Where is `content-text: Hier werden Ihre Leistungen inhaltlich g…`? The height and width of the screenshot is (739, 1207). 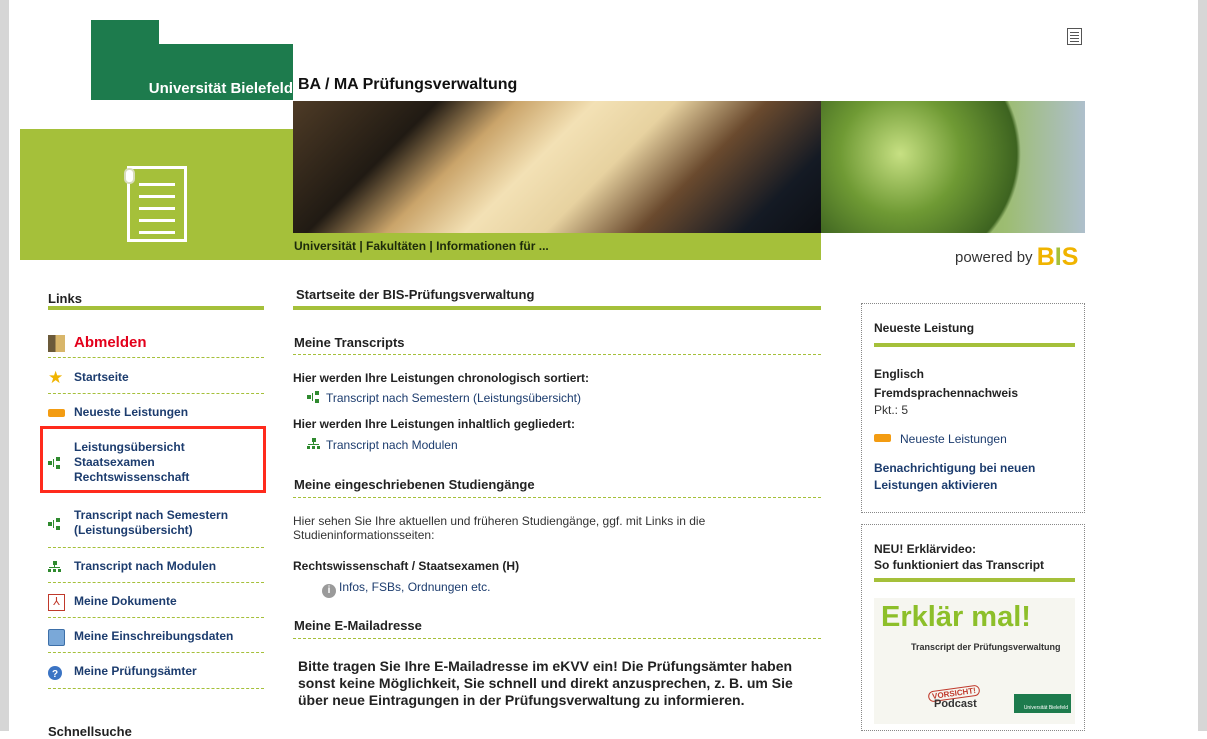
content-text: Hier werden Ihre Leistungen inhaltlich g… is located at coordinates (434, 424).